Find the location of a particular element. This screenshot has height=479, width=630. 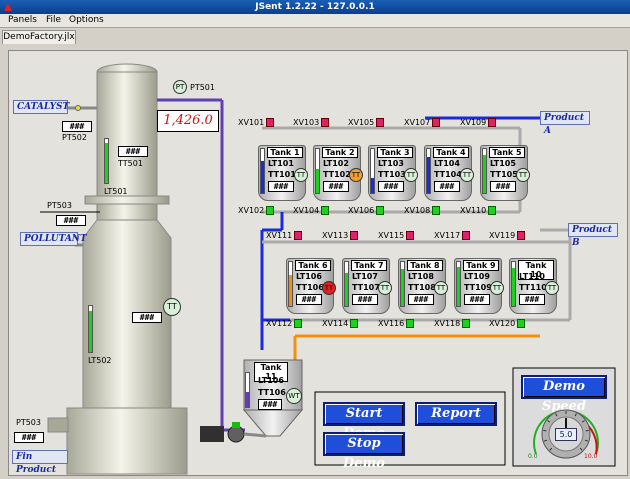

catalyst-indicator is located at coordinates (78, 108).